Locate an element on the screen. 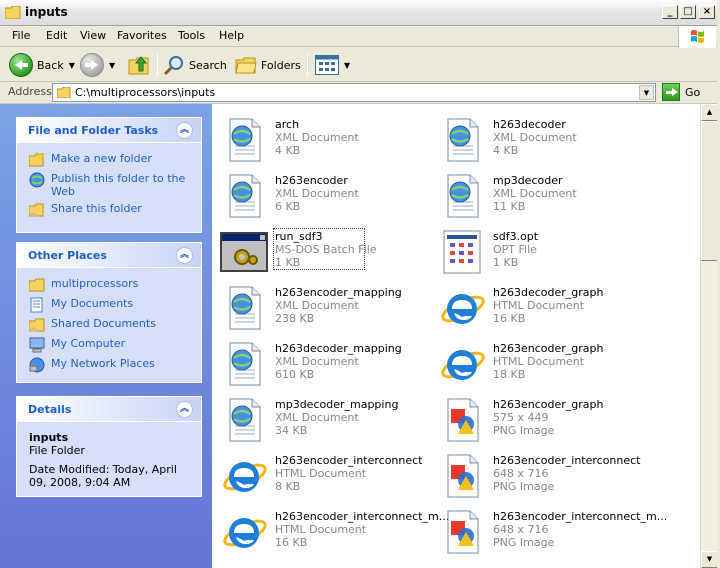  back-button: Back ▼ is located at coordinates (42, 65).